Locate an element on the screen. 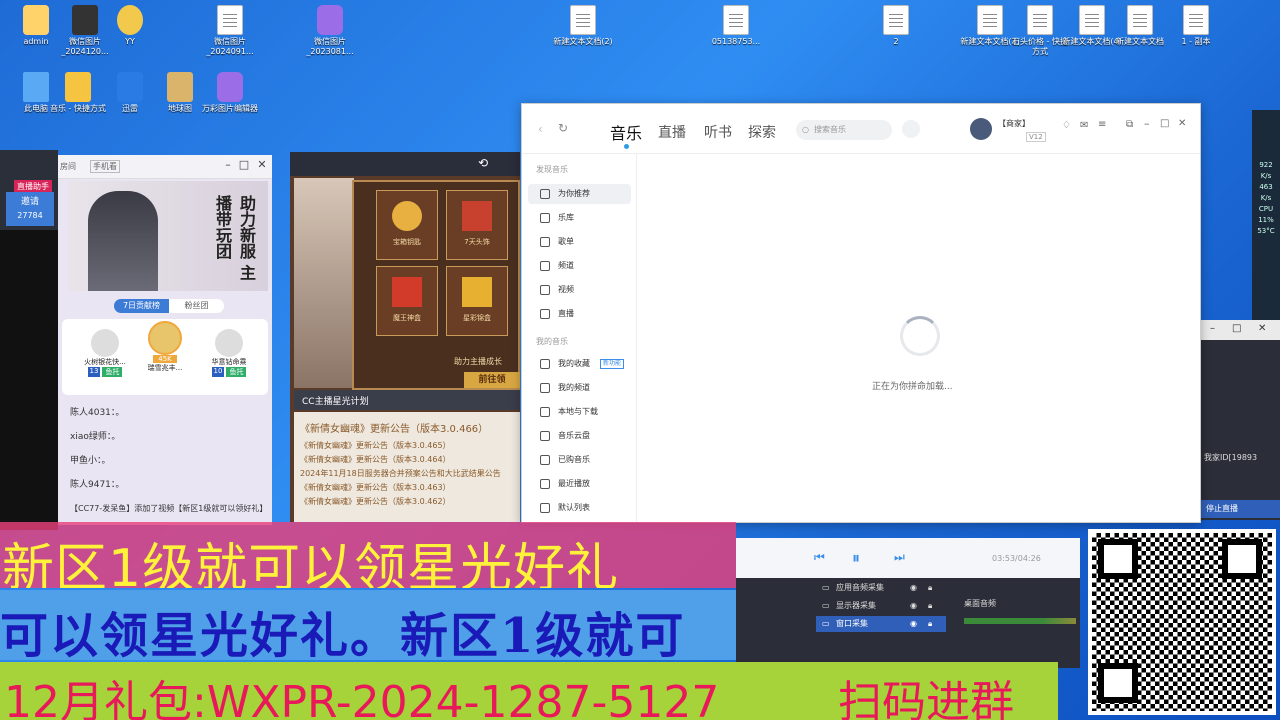 Image resolution: width=1280 pixels, height=720 pixels. sidebar-item: 我的频道 is located at coordinates (579, 388).